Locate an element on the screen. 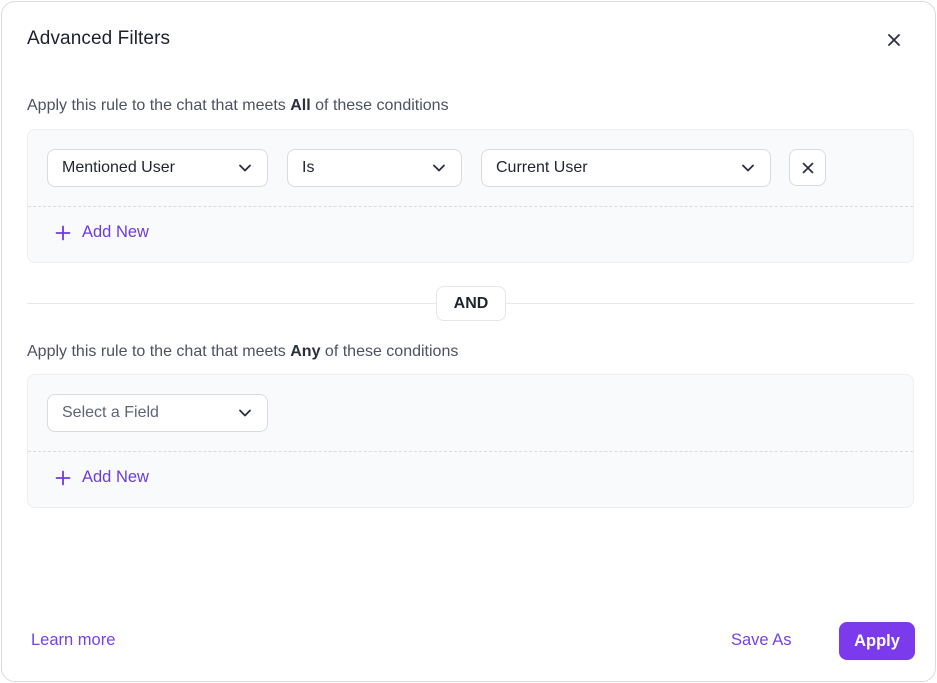 Image resolution: width=937 pixels, height=683 pixels. add-new-all-button: Add New is located at coordinates (101, 232).